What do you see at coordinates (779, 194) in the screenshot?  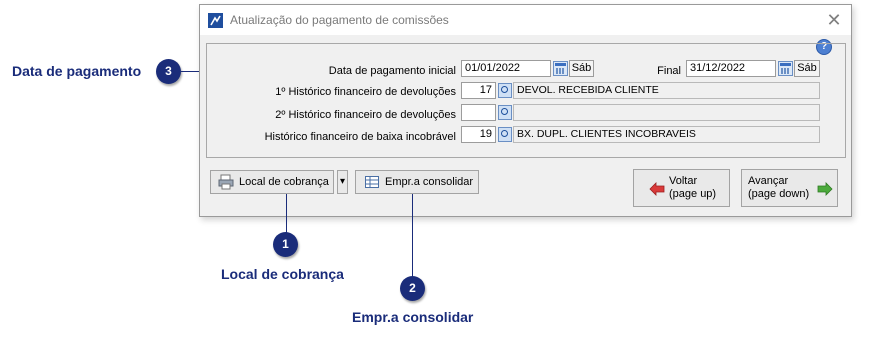 I see `avancar-sublabel: (page down)` at bounding box center [779, 194].